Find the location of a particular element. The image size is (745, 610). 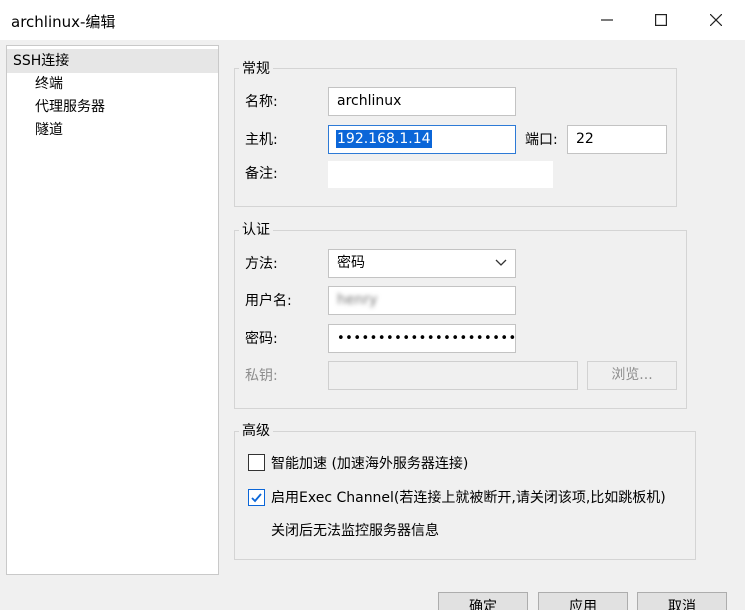

host-input: 192.168.1.14 is located at coordinates (422, 139).